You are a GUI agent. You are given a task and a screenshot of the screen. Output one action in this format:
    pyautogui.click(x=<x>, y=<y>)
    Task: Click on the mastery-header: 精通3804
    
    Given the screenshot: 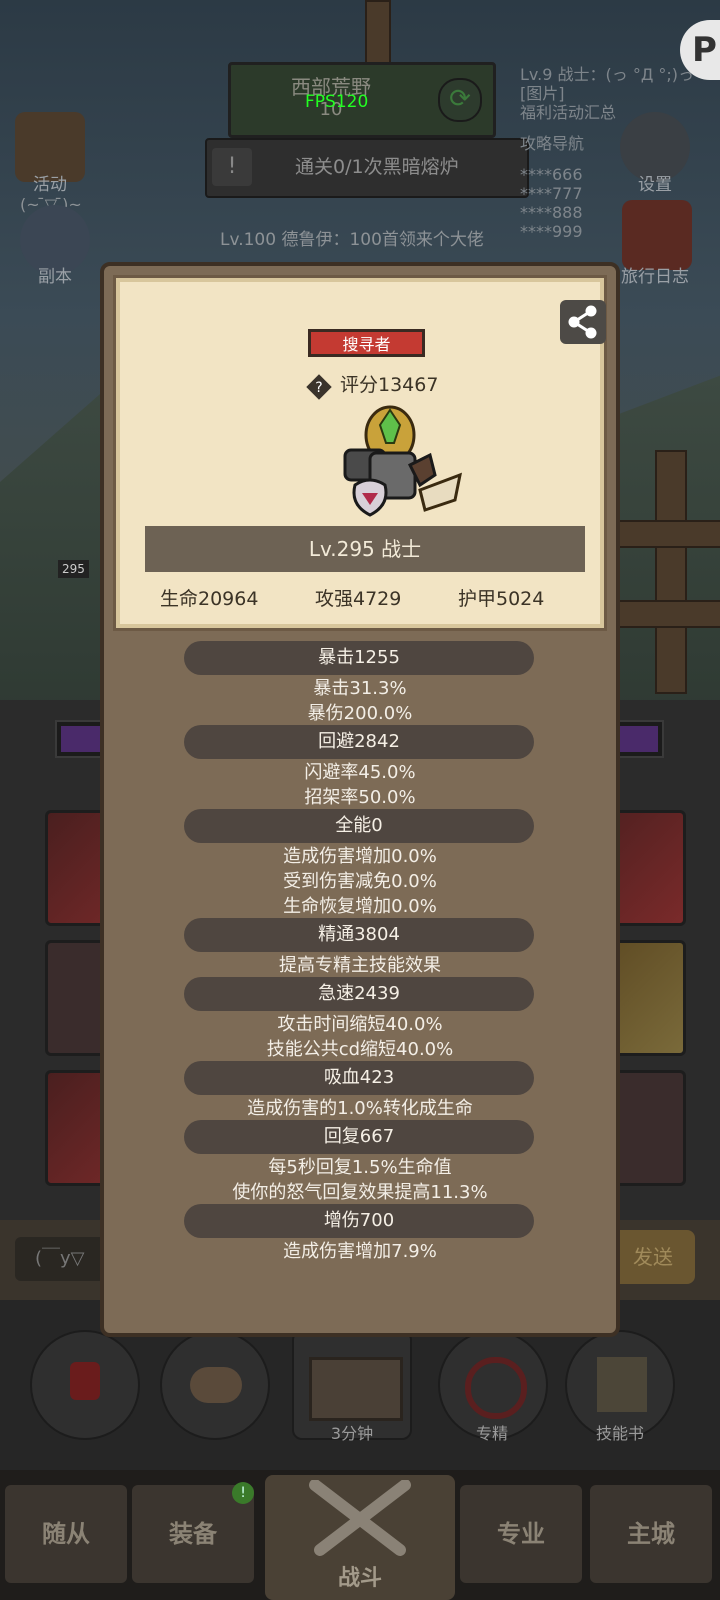 What is the action you would take?
    pyautogui.click(x=359, y=935)
    